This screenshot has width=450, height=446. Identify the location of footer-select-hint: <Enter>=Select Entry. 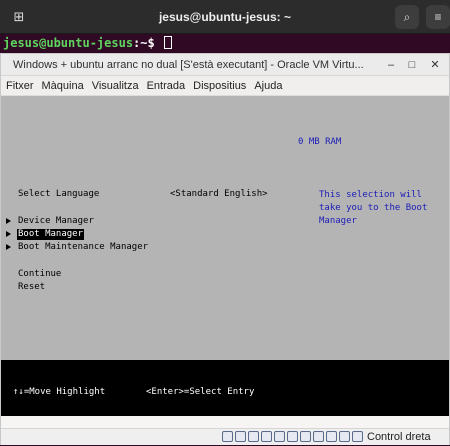
(200, 392).